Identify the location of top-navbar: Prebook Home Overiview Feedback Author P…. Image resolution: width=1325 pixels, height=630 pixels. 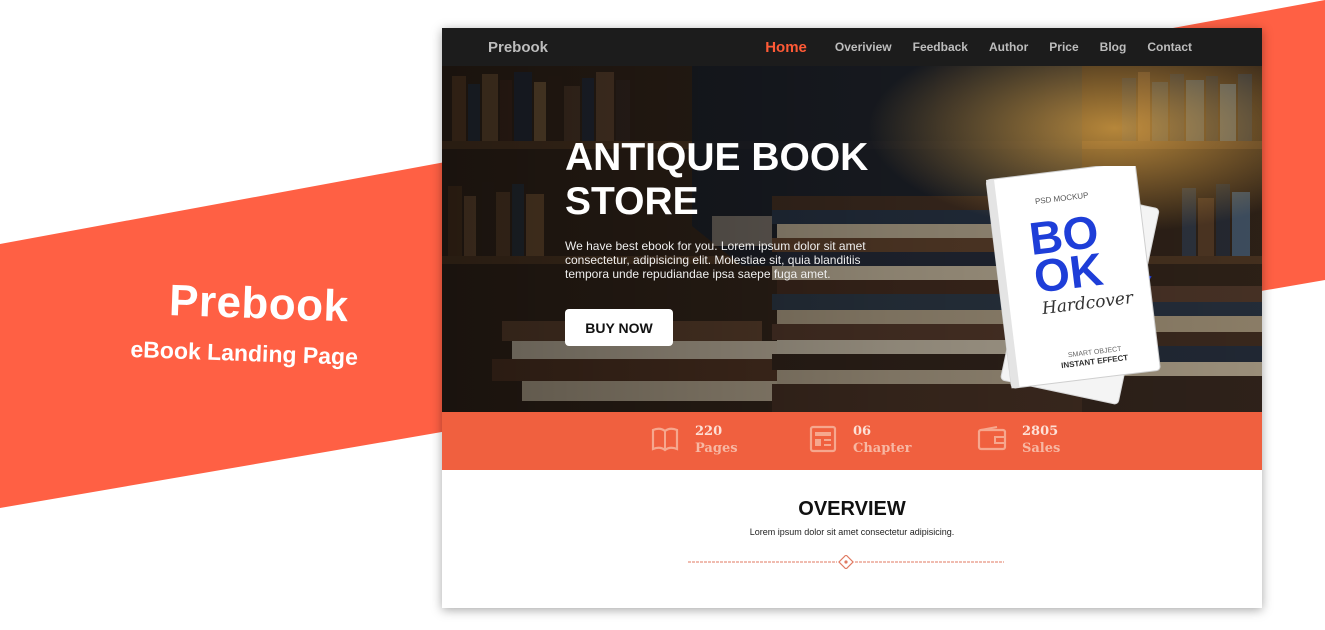
(852, 47).